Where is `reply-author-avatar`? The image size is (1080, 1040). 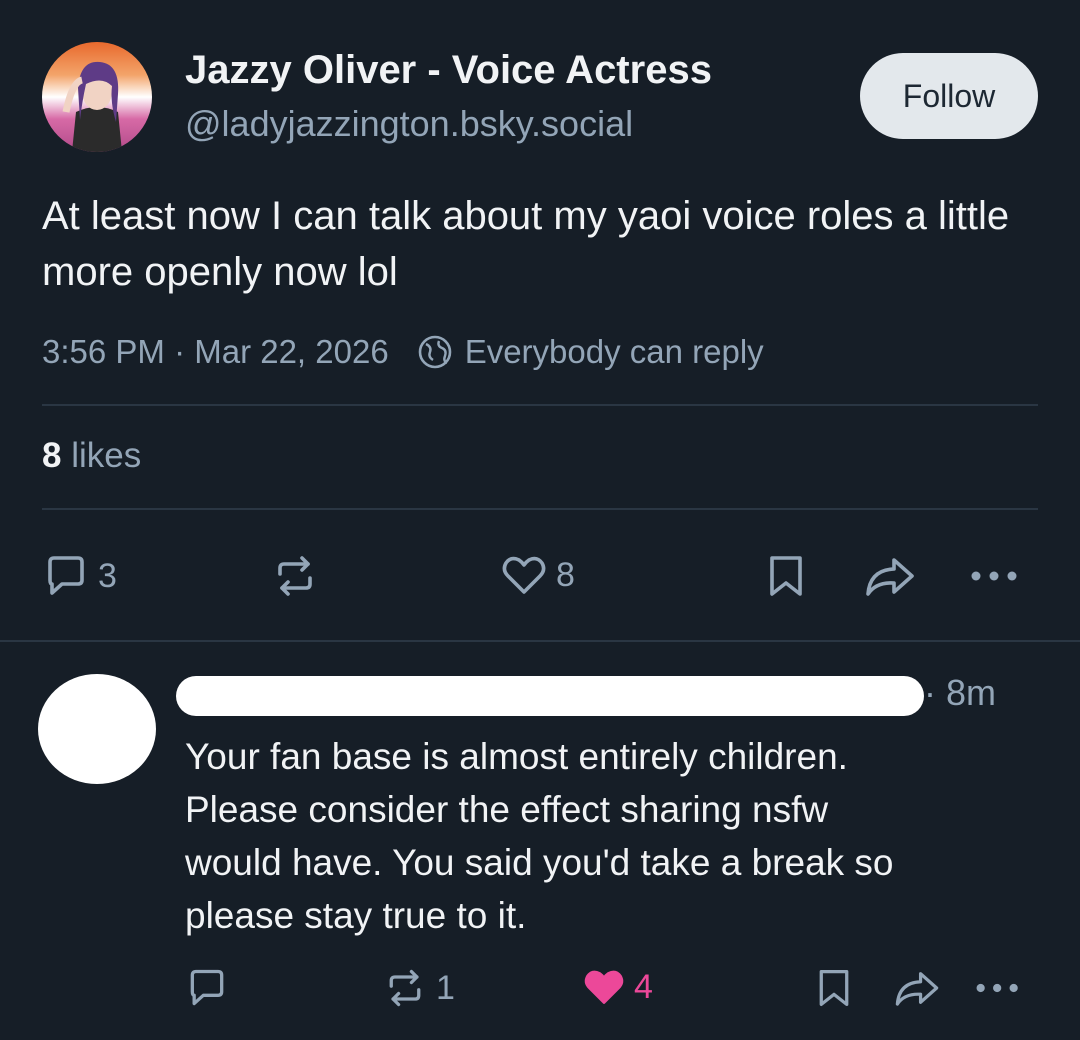
reply-author-avatar is located at coordinates (97, 729).